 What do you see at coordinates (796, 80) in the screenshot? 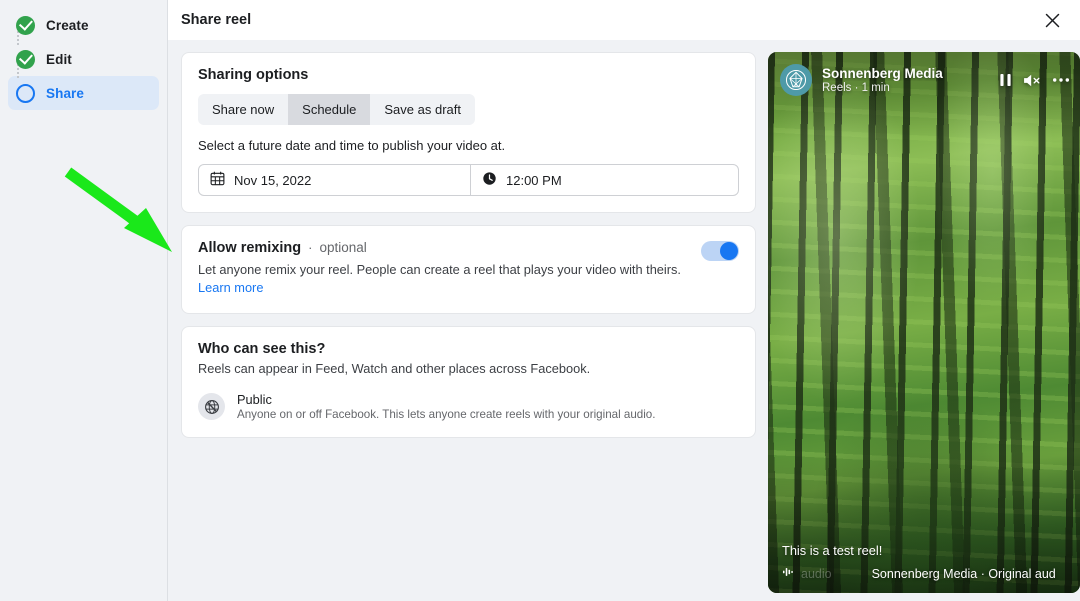
I see `avatar` at bounding box center [796, 80].